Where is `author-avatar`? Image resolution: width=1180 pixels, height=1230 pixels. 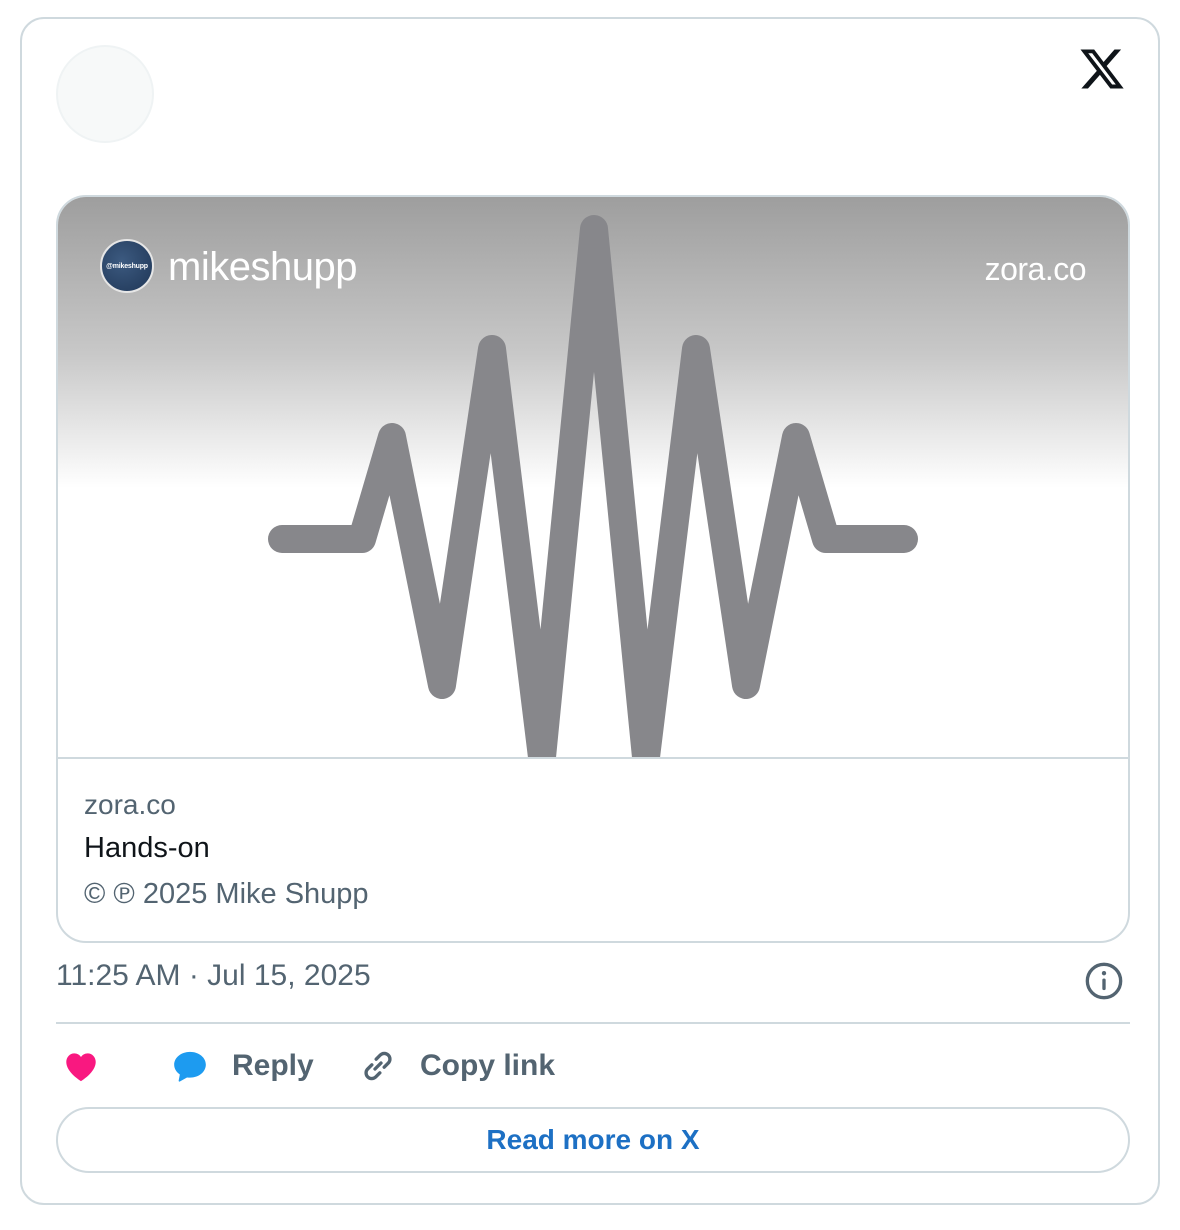 author-avatar is located at coordinates (105, 94).